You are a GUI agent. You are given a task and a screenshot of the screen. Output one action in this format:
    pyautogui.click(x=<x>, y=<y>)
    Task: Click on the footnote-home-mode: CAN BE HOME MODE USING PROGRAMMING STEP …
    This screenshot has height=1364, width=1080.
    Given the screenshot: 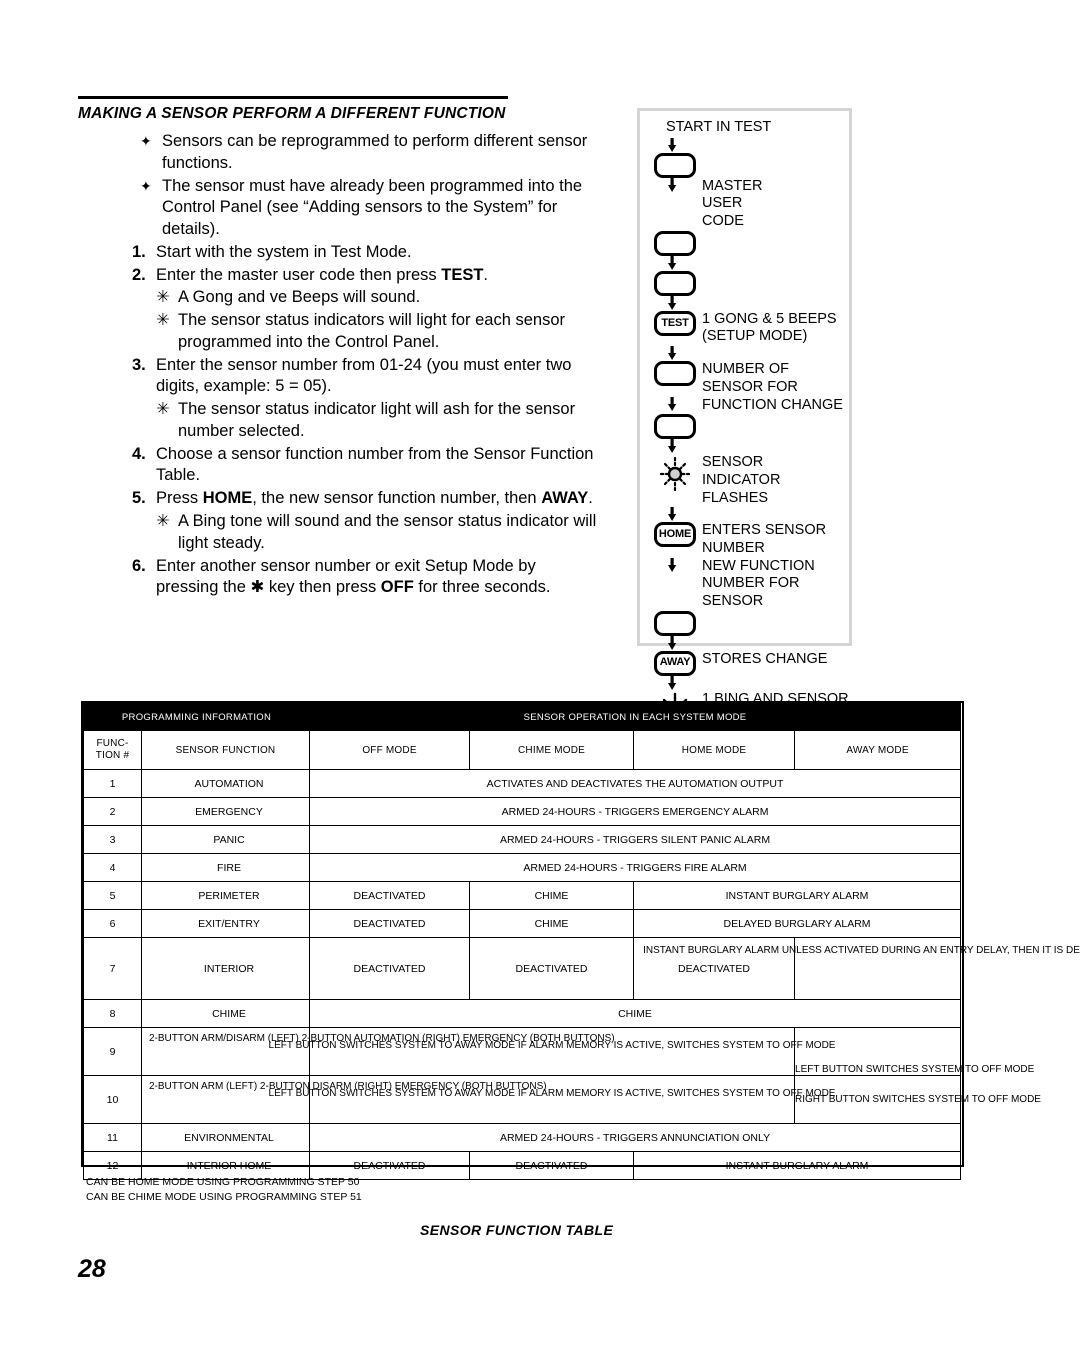 What is the action you would take?
    pyautogui.click(x=223, y=1182)
    